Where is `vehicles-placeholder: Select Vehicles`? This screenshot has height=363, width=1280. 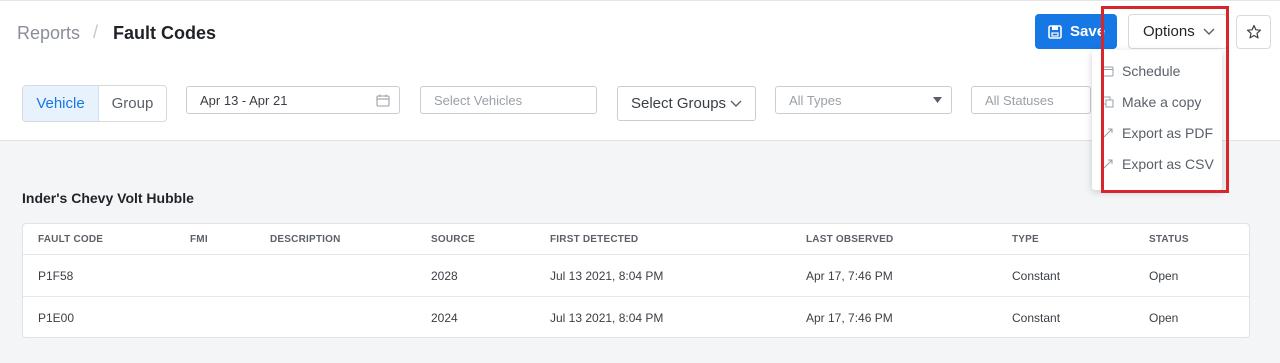 vehicles-placeholder: Select Vehicles is located at coordinates (478, 100).